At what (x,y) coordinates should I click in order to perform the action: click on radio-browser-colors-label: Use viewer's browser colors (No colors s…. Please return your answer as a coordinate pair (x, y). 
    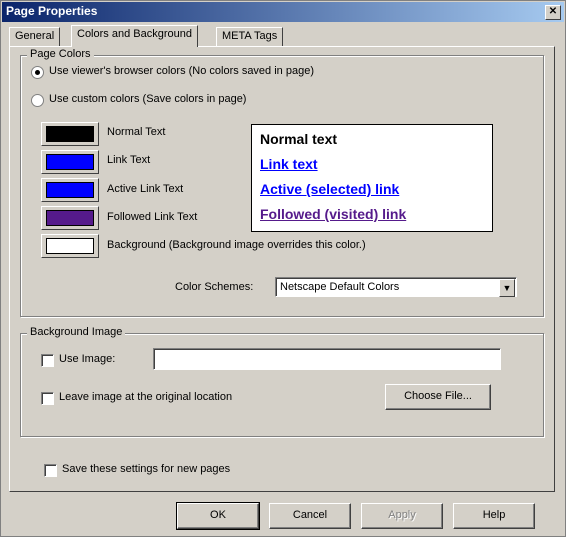
    Looking at the image, I should click on (181, 71).